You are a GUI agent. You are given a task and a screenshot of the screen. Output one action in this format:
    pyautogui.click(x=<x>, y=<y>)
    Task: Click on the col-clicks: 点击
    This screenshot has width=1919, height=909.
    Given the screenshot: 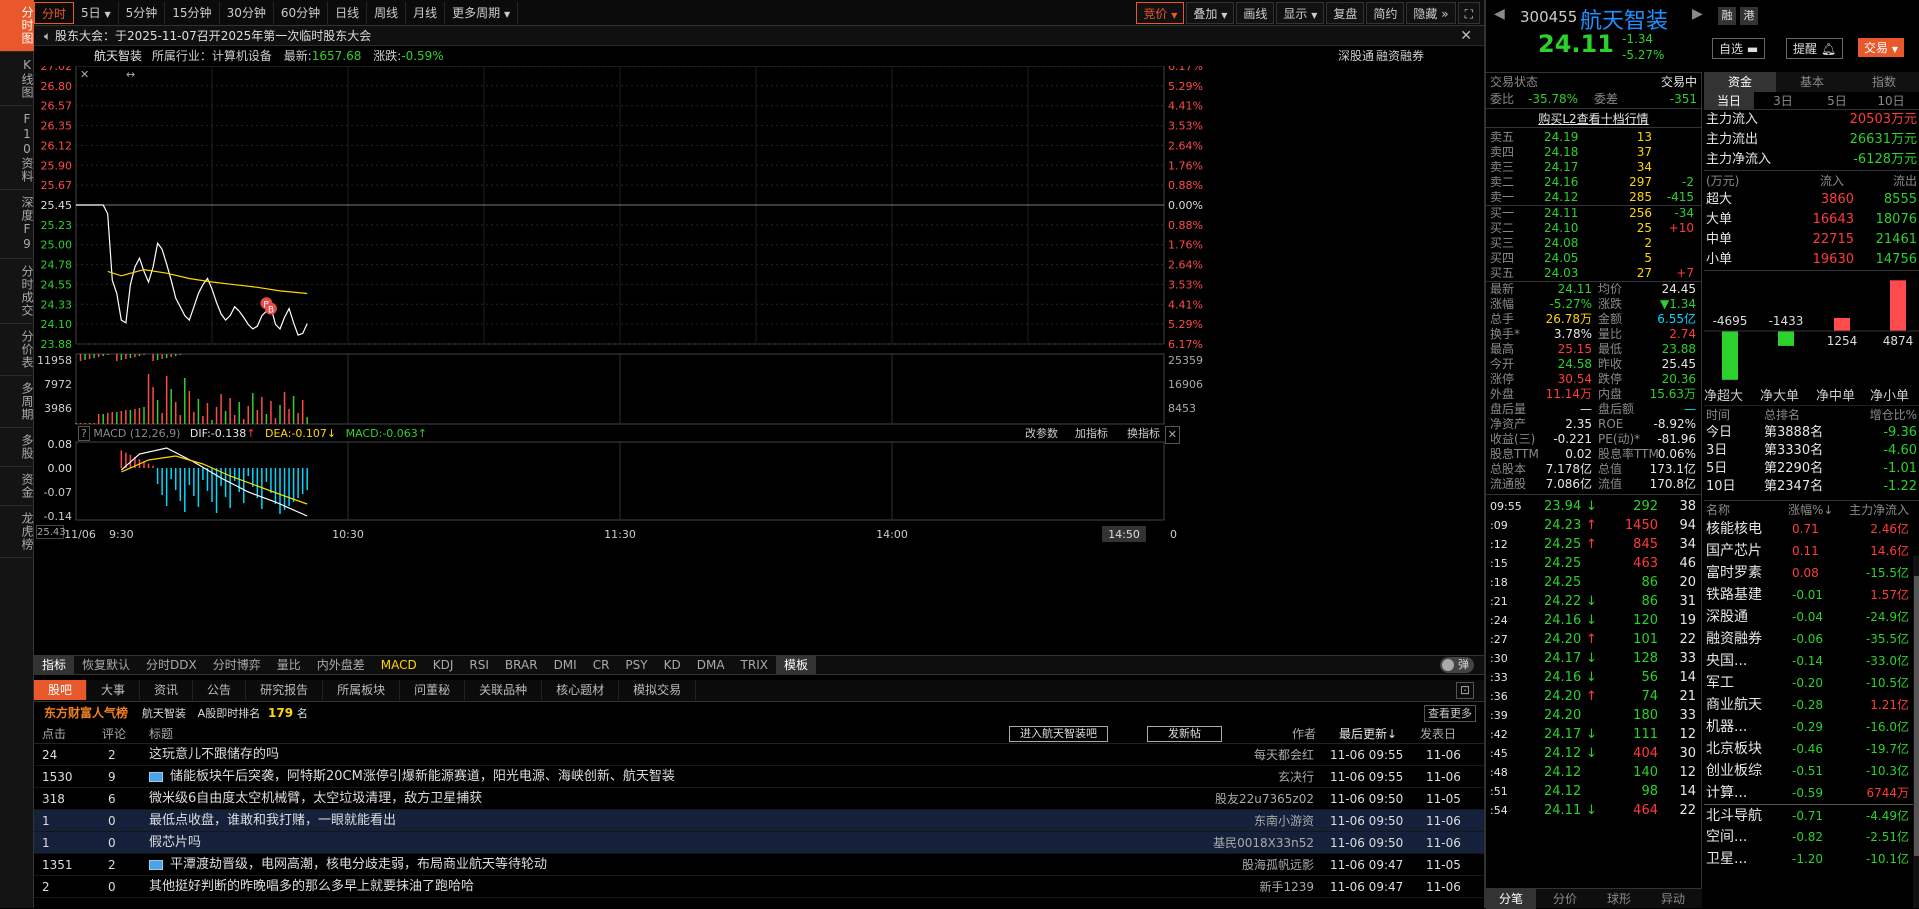 What is the action you would take?
    pyautogui.click(x=54, y=734)
    